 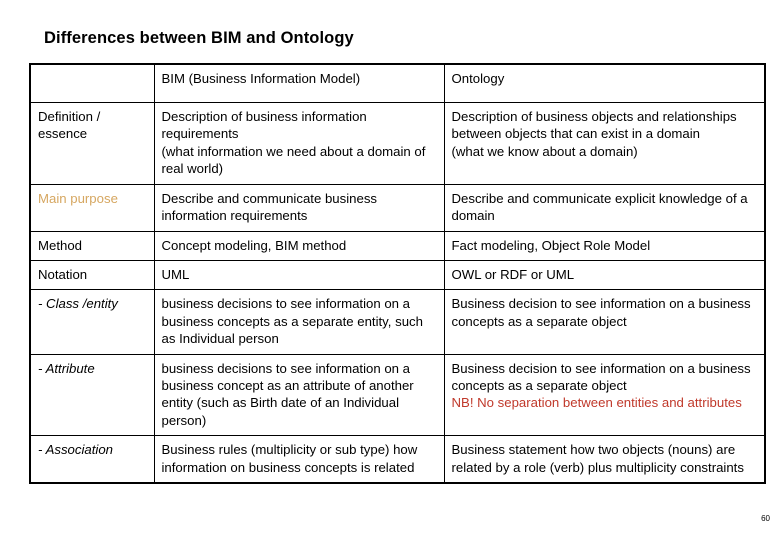 I want to click on row-ontology-cell: OWL or RDF or UML, so click(x=604, y=275).